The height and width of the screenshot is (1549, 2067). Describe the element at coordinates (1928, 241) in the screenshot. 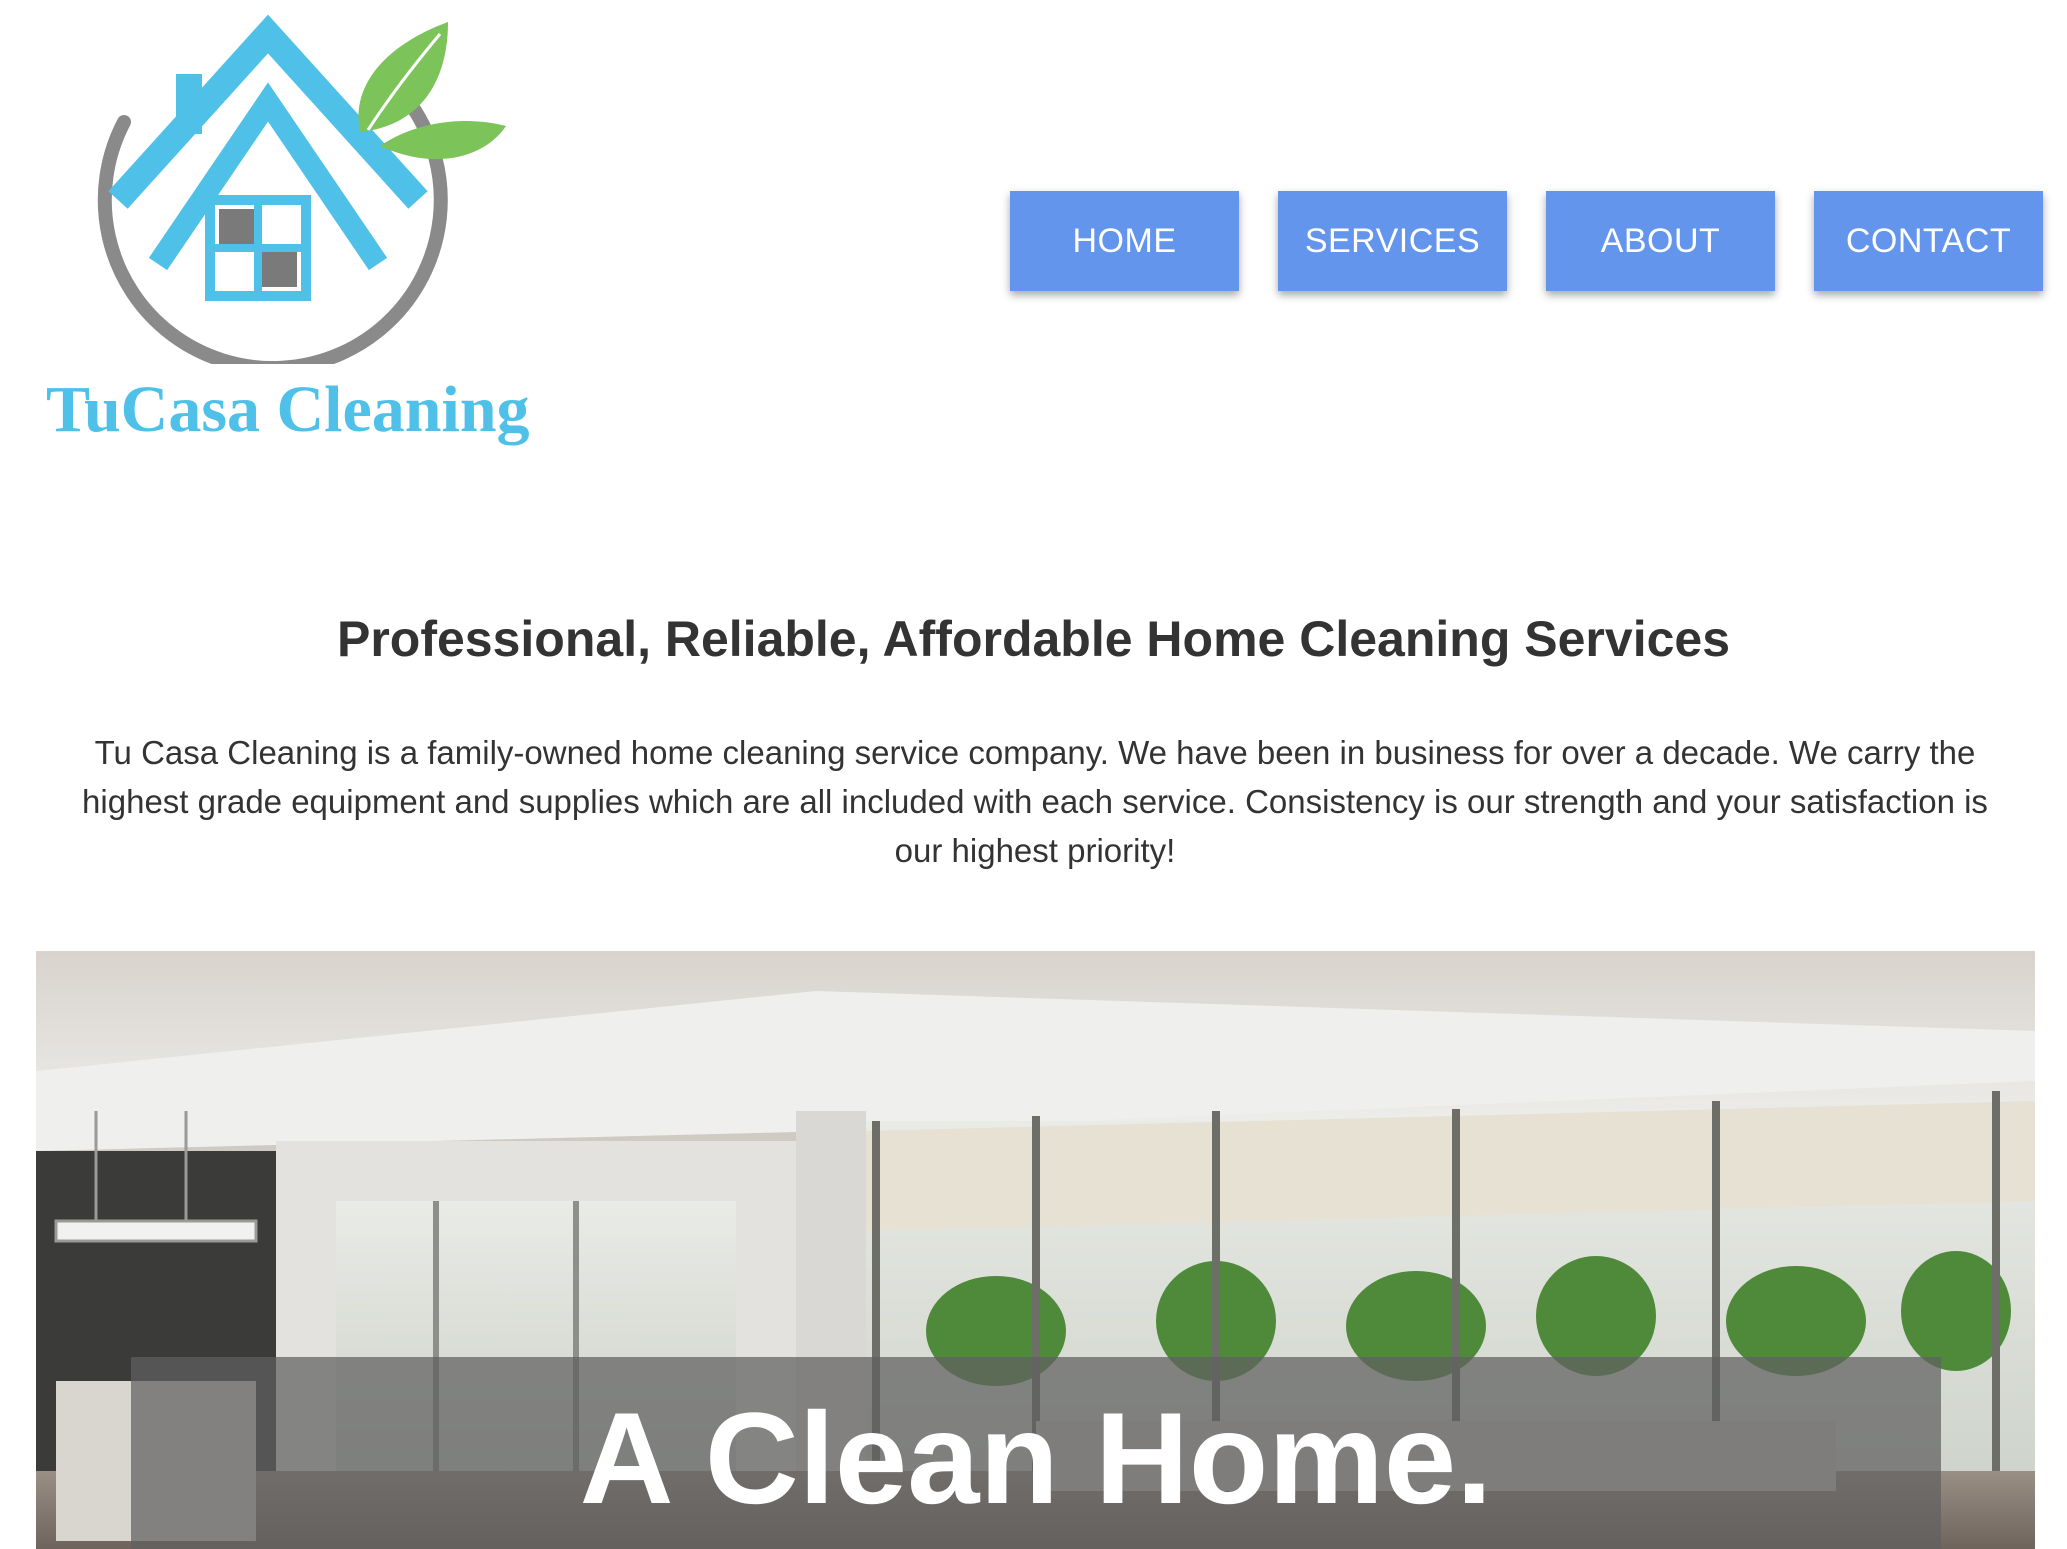

I see `nav-contact-button: CONTACT` at that location.